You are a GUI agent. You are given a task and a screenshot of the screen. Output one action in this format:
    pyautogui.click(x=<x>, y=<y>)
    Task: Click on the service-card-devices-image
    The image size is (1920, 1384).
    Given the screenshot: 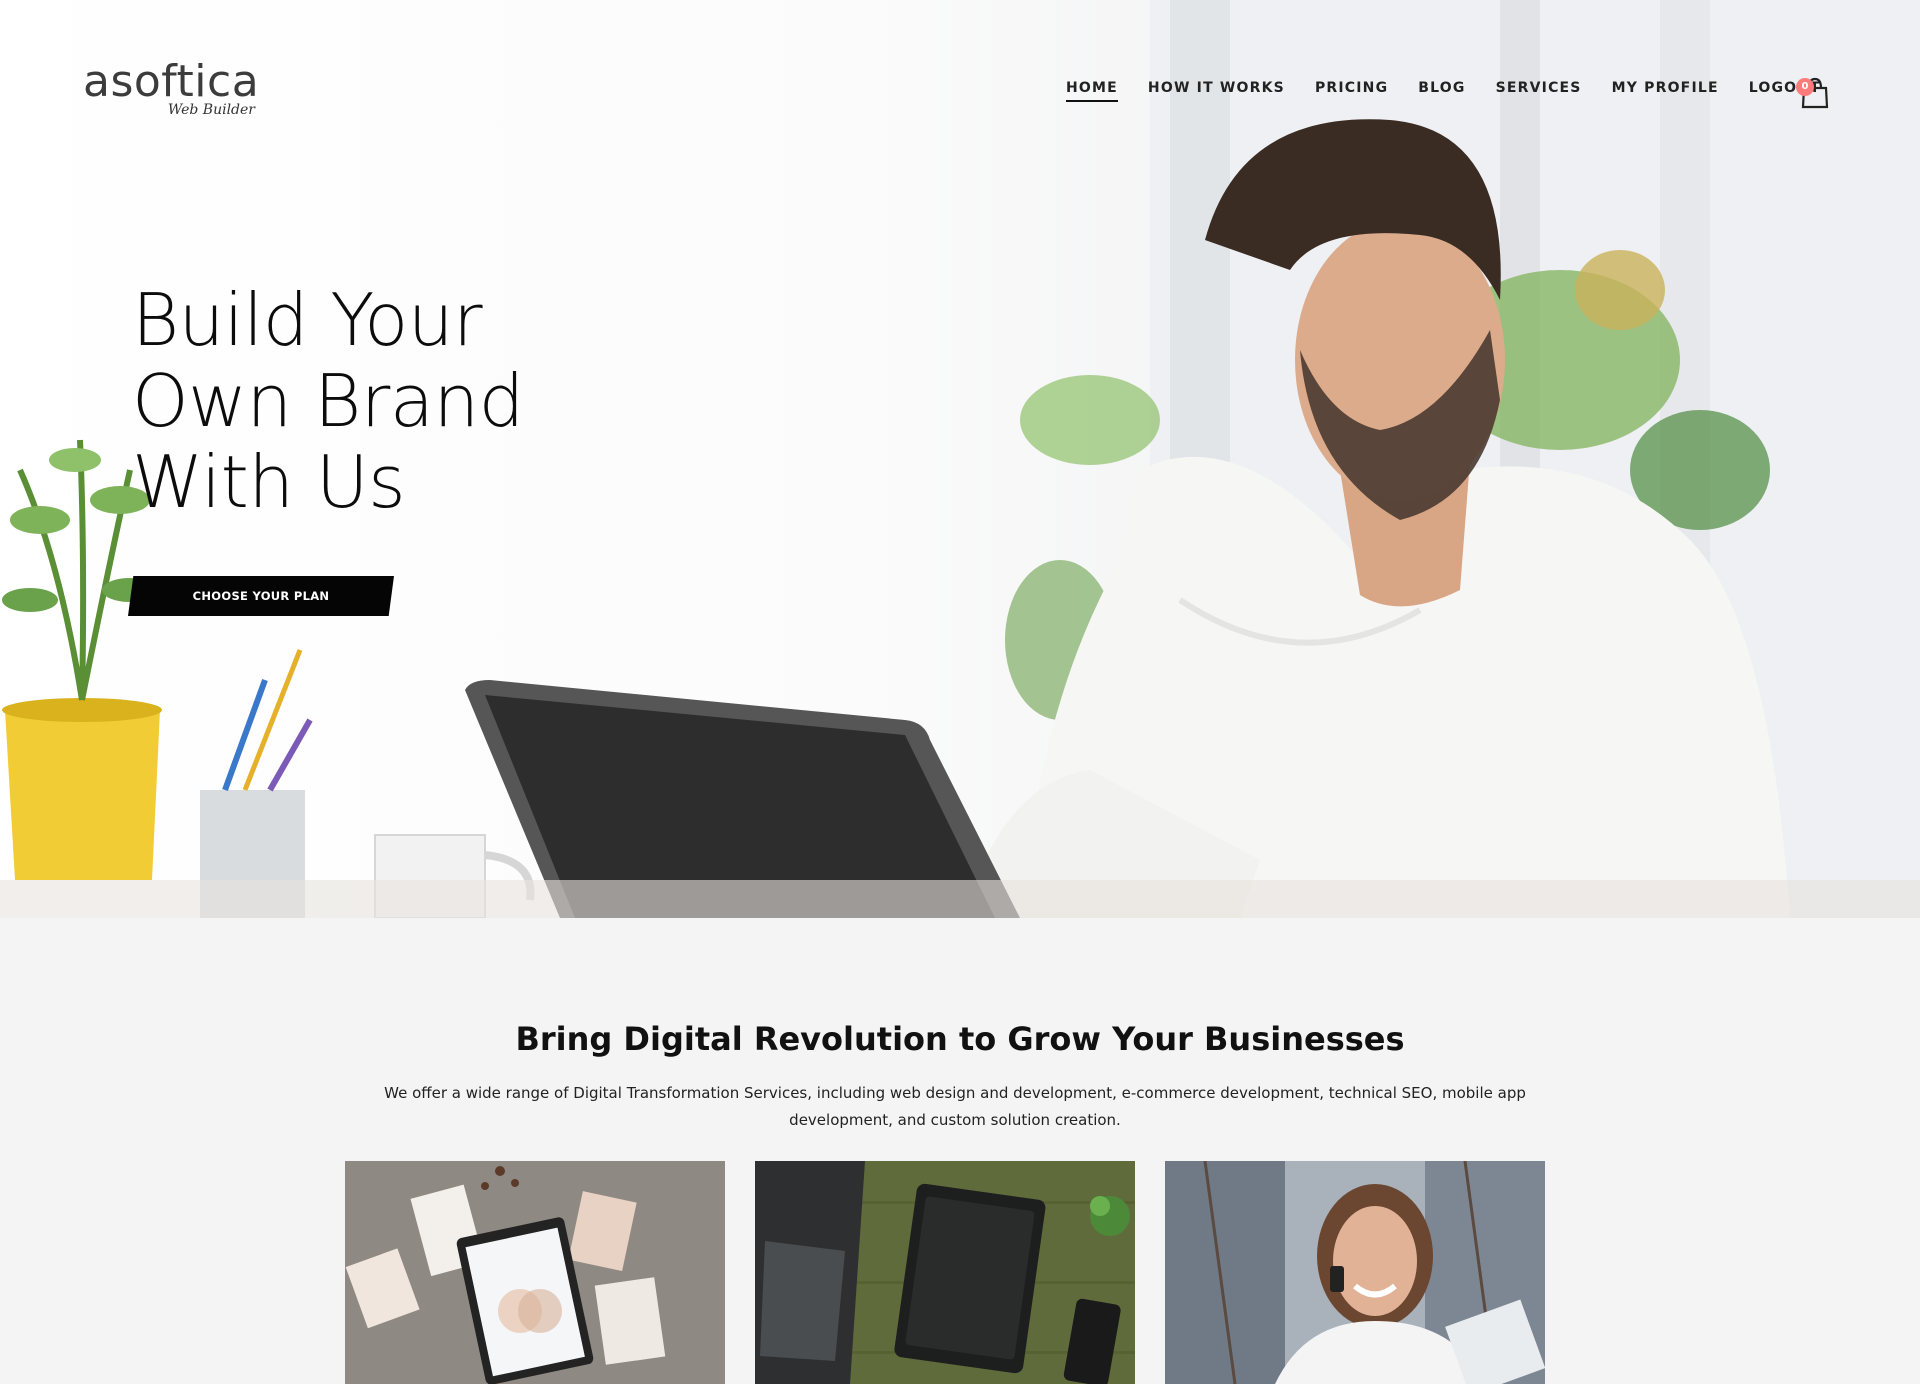 What is the action you would take?
    pyautogui.click(x=945, y=1272)
    